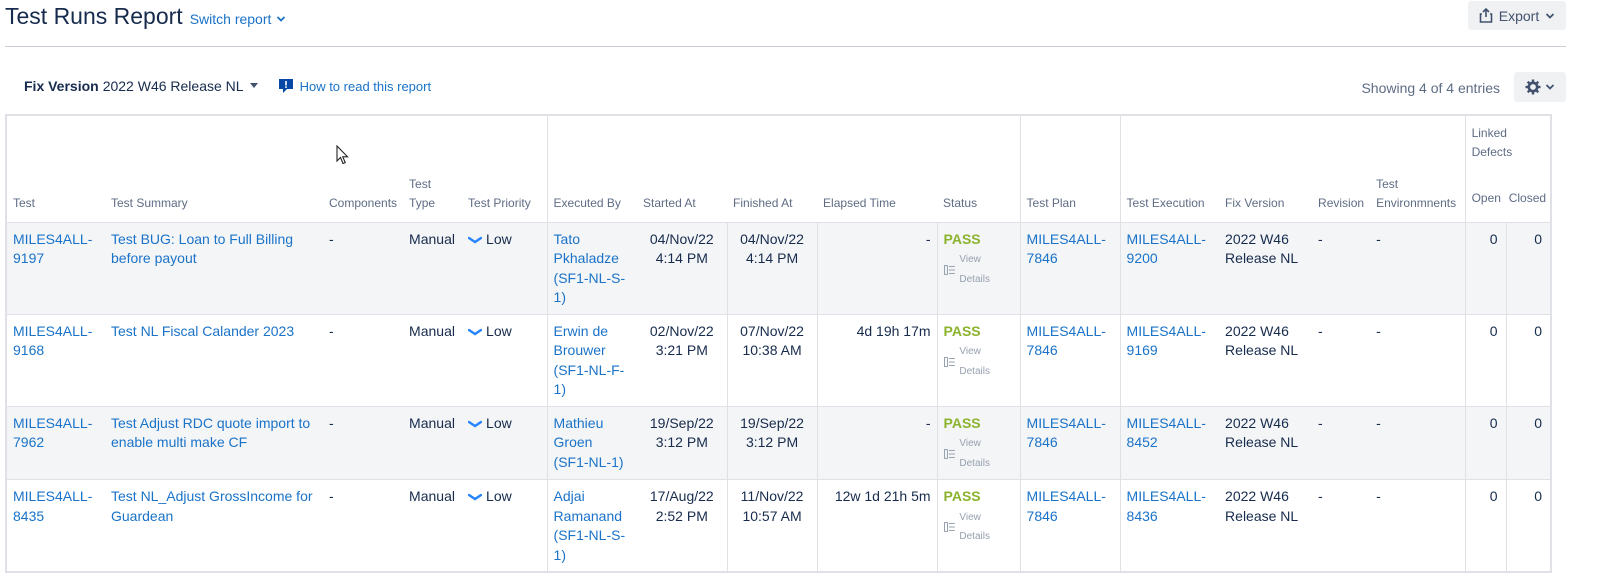 The height and width of the screenshot is (573, 1608). I want to click on col-header-revision: Revision, so click(1341, 168).